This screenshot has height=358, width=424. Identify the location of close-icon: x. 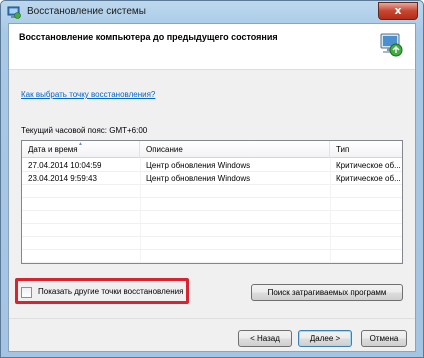
(398, 10).